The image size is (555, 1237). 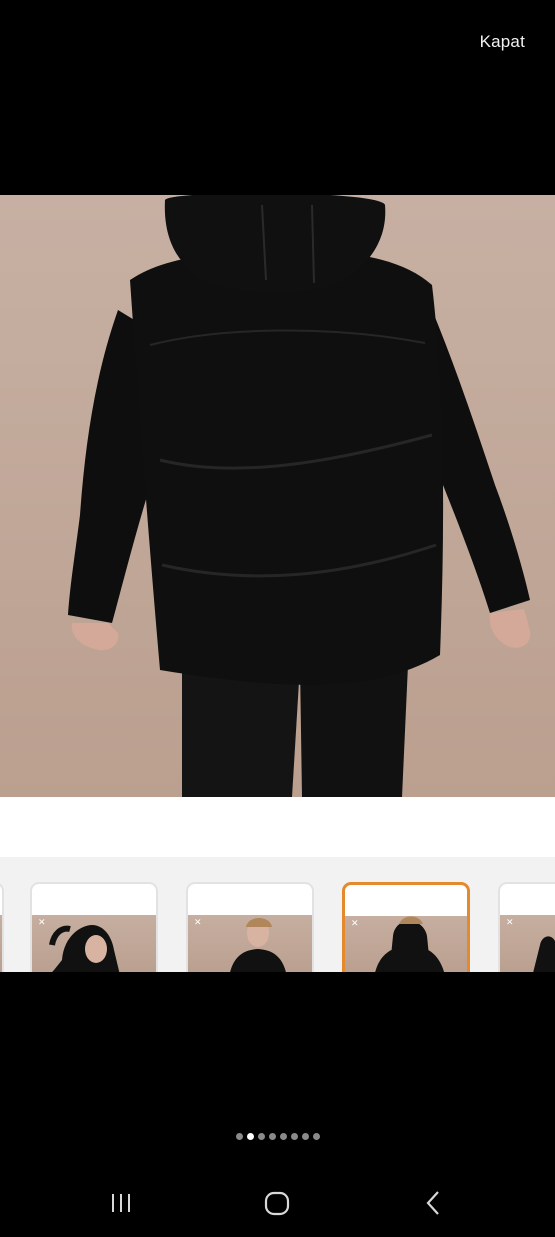 I want to click on recents-button, so click(x=121, y=1203).